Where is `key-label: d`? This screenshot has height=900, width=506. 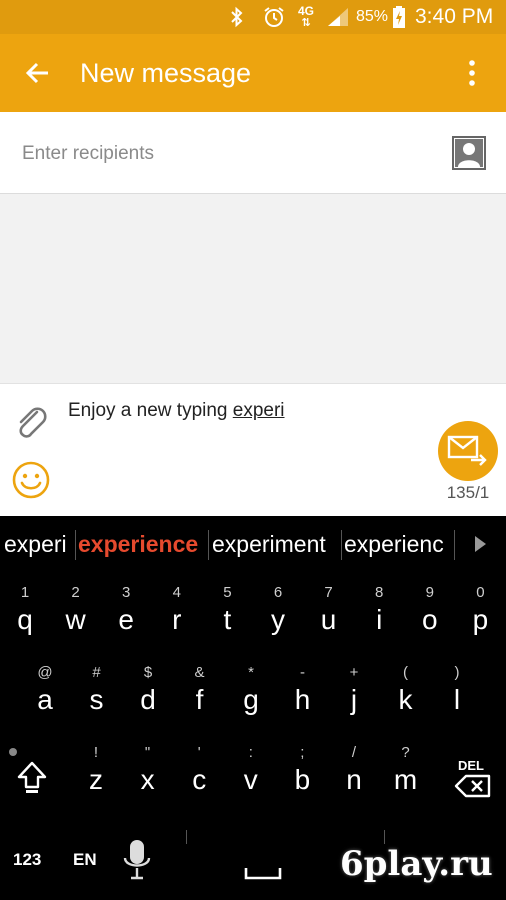 key-label: d is located at coordinates (148, 699).